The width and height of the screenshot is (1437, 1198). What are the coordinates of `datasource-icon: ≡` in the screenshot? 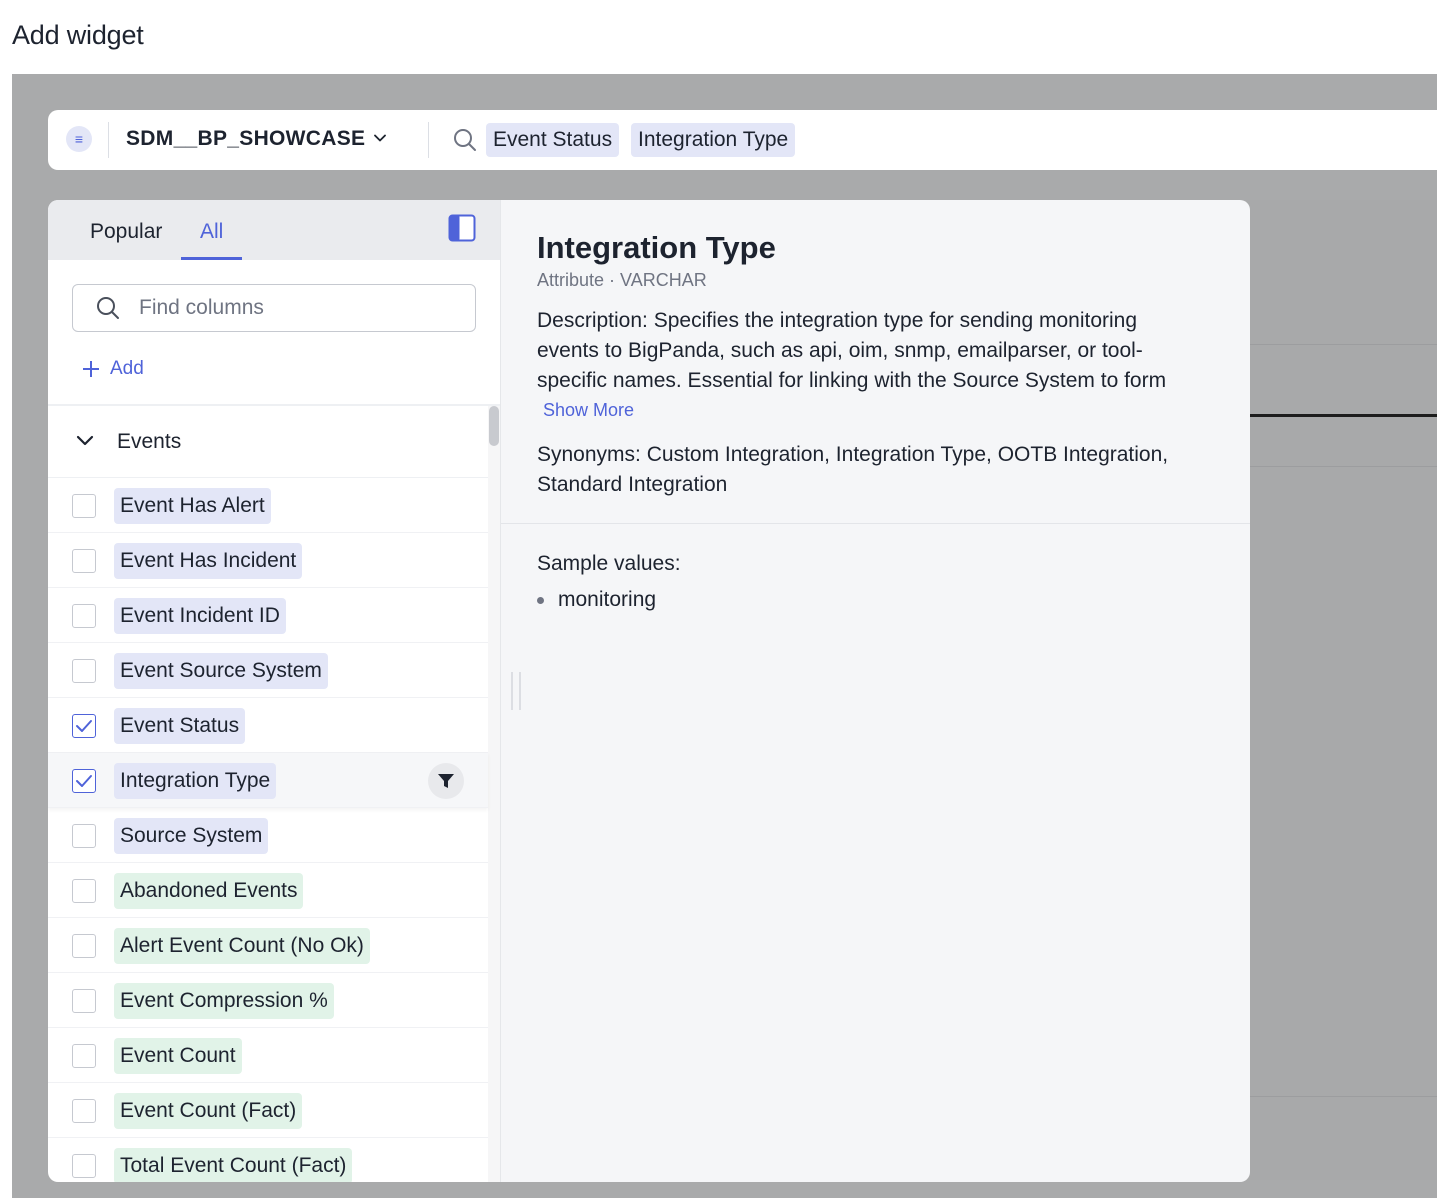 It's located at (79, 139).